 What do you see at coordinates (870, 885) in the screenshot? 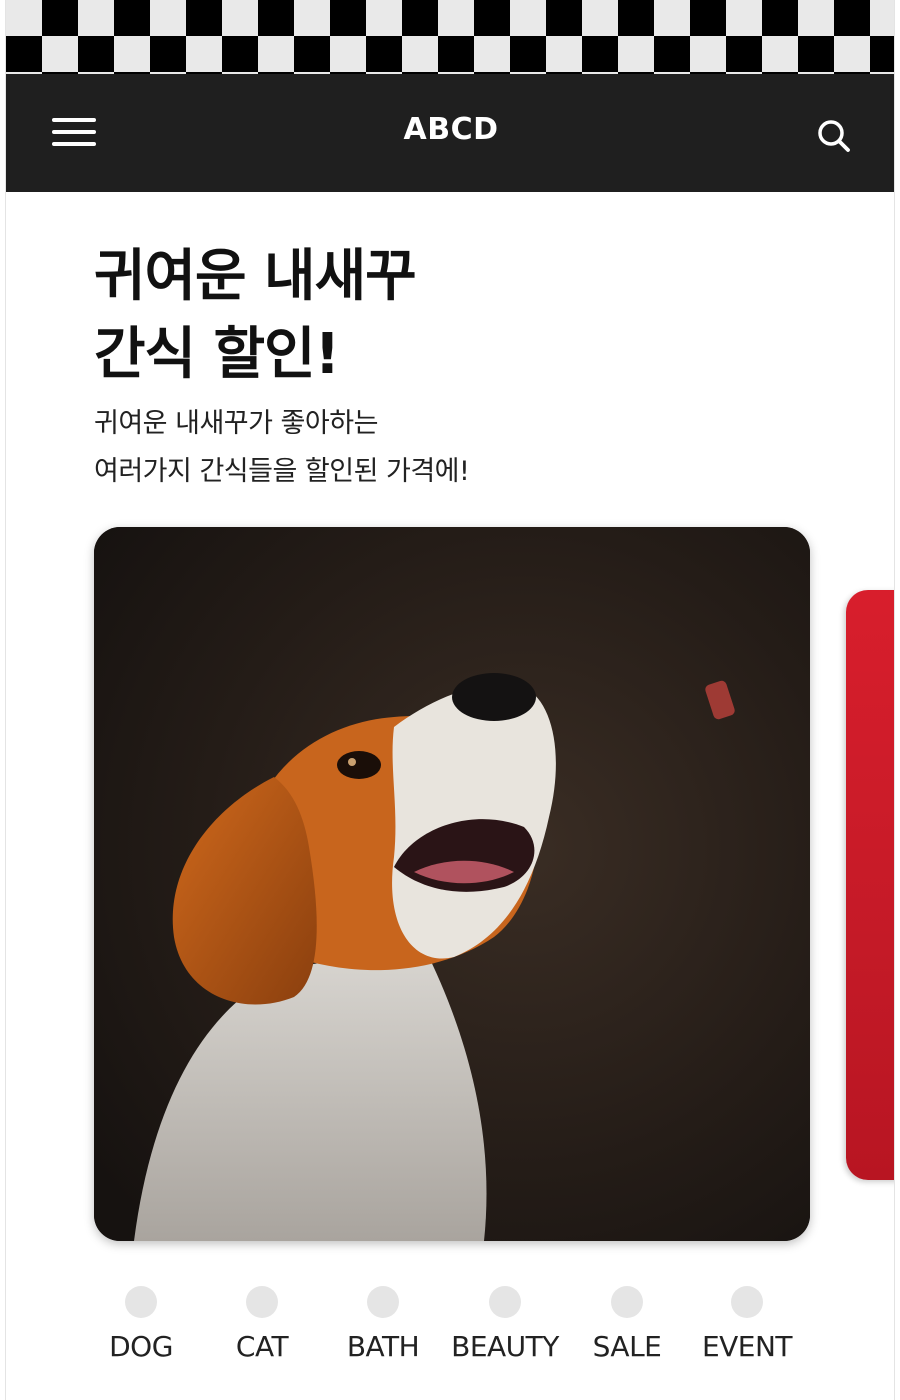
I see `next-banner-card-peek` at bounding box center [870, 885].